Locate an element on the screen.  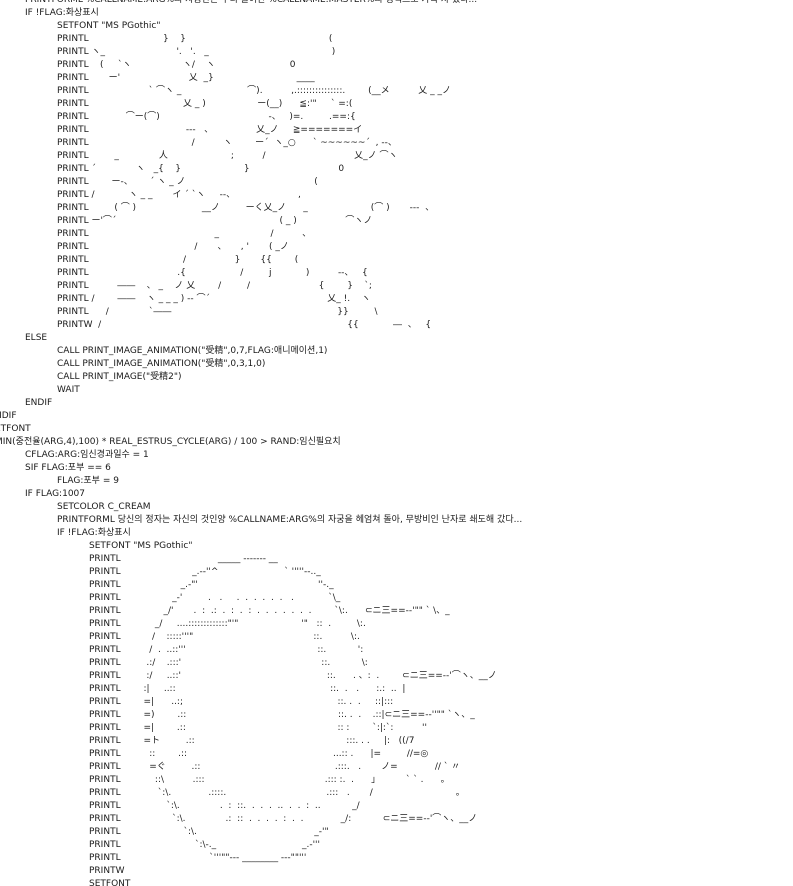
code-line: PRINTL ´ ヽ _{ } } 0 is located at coordinates (200, 169).